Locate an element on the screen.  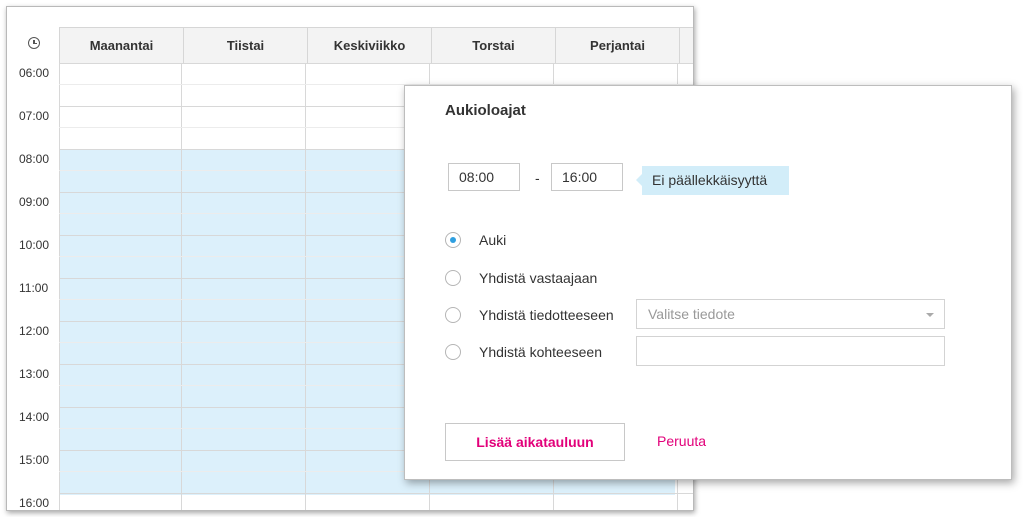
hour-label-11: 11:00 is located at coordinates (34, 288).